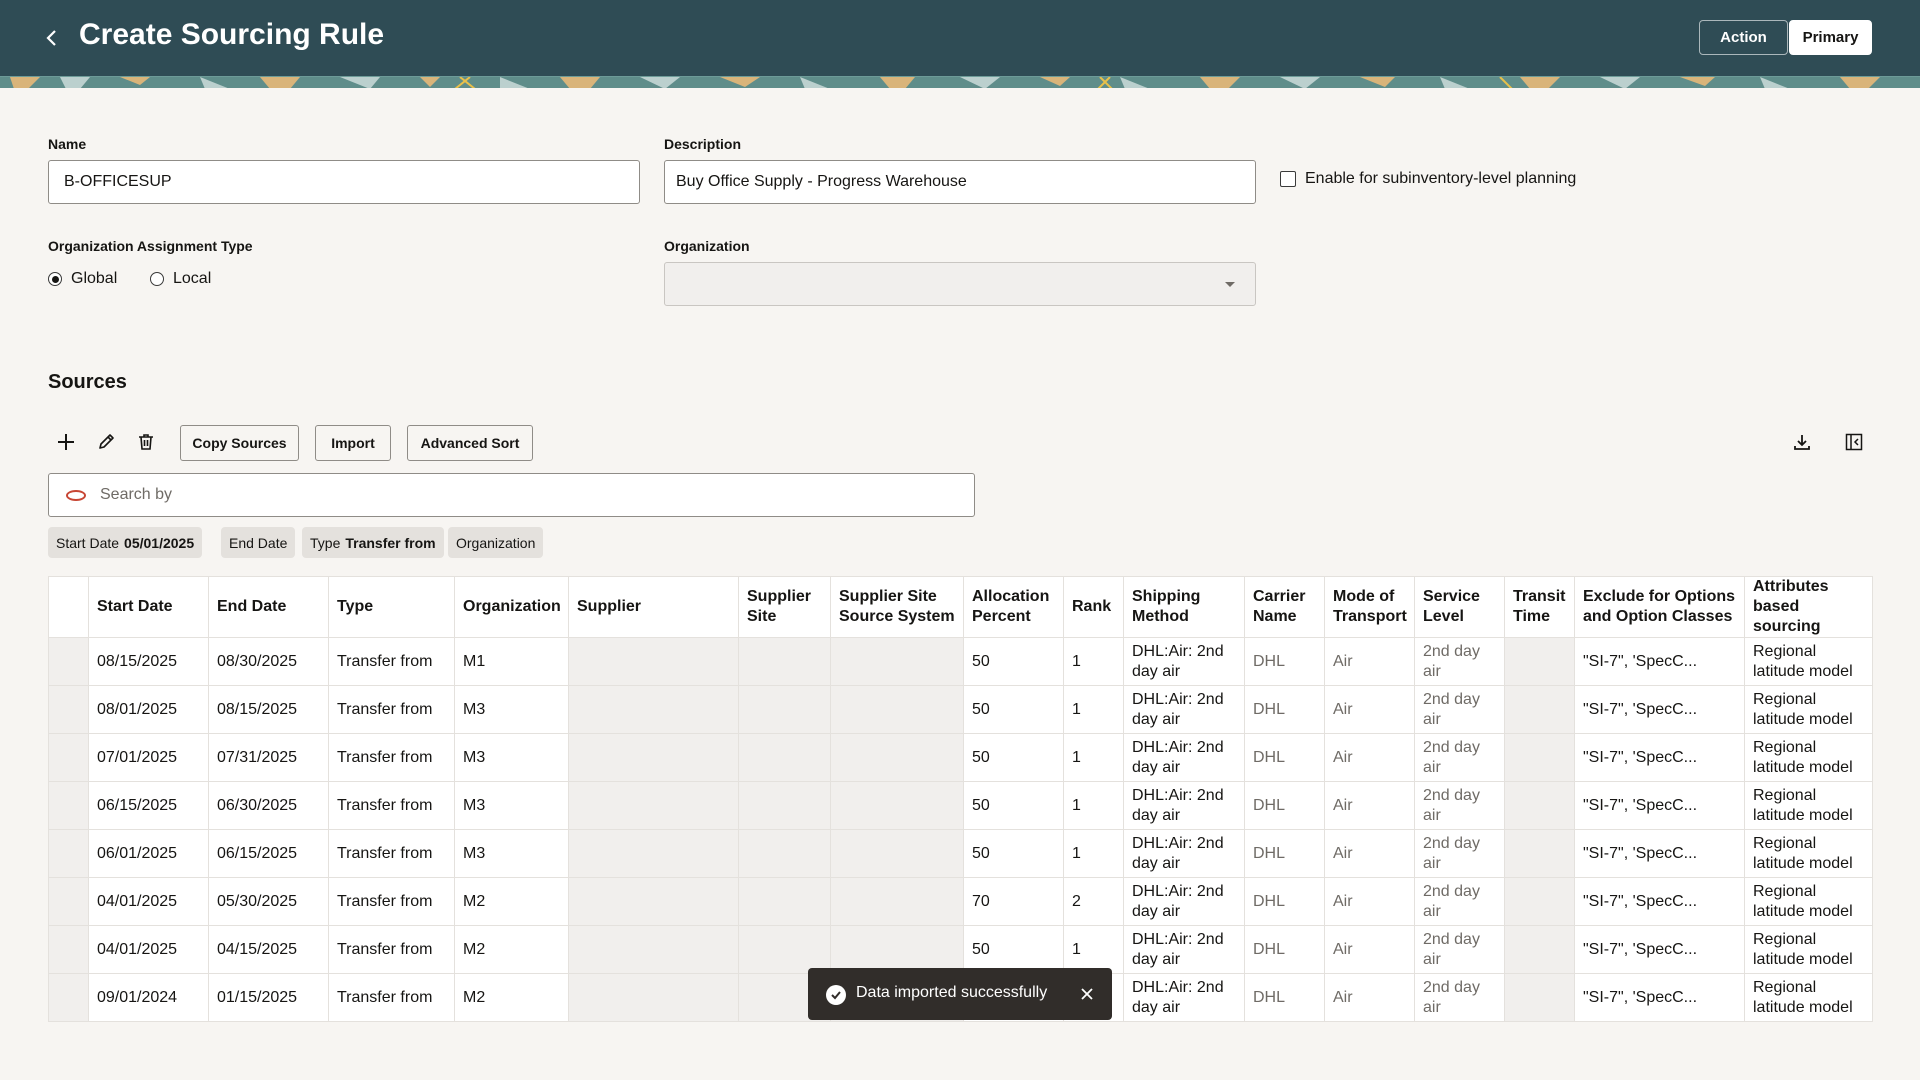  I want to click on add-button, so click(66, 442).